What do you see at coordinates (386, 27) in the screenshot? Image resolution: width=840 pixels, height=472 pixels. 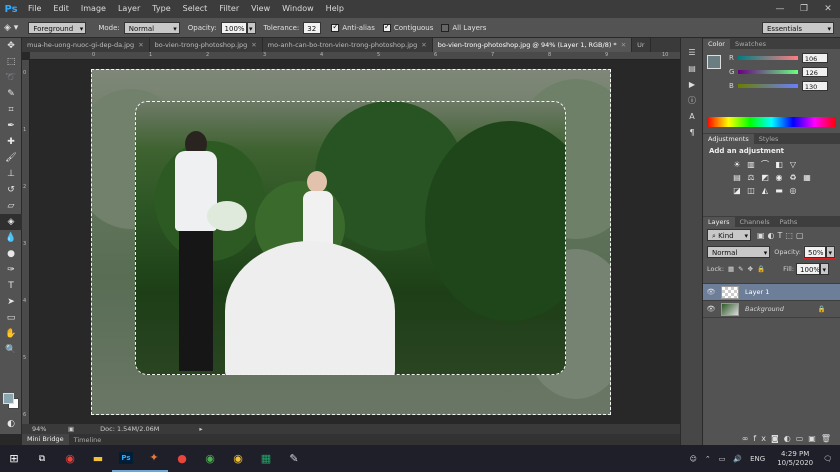 I see `contiguous-checkbox` at bounding box center [386, 27].